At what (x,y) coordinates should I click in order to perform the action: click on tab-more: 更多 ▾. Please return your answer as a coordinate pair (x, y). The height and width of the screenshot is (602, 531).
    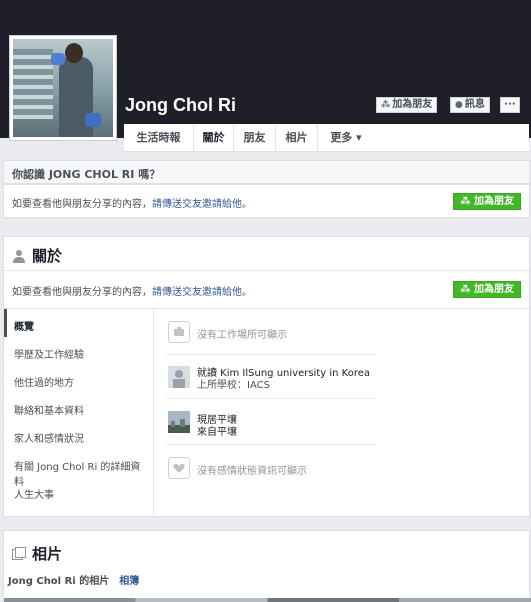
    Looking at the image, I should click on (346, 138).